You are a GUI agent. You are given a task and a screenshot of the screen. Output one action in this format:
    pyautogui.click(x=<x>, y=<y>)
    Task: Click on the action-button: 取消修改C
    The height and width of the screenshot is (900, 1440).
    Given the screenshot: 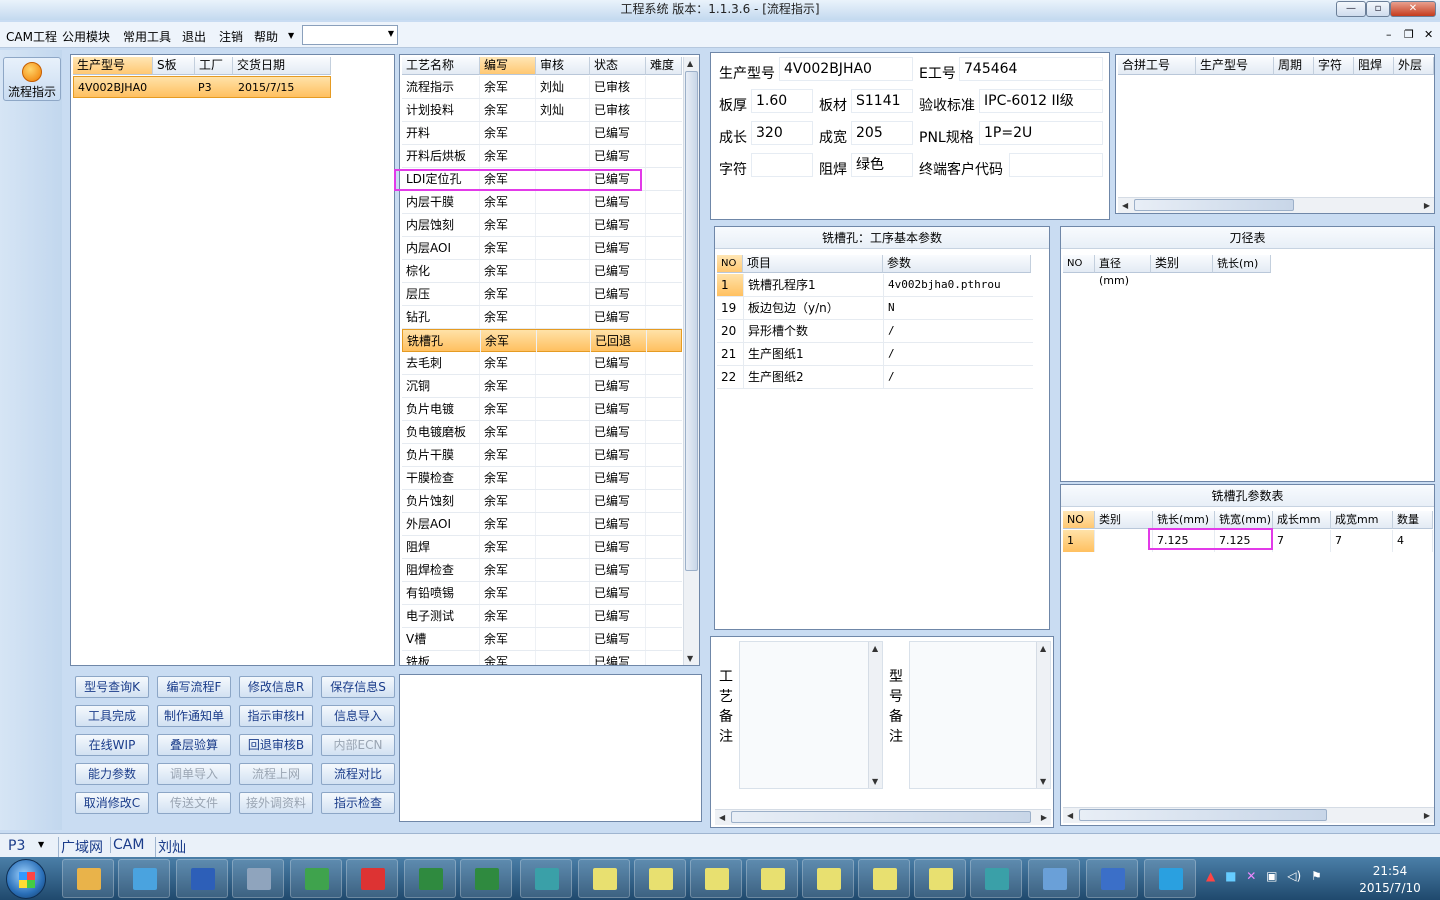 What is the action you would take?
    pyautogui.click(x=112, y=803)
    